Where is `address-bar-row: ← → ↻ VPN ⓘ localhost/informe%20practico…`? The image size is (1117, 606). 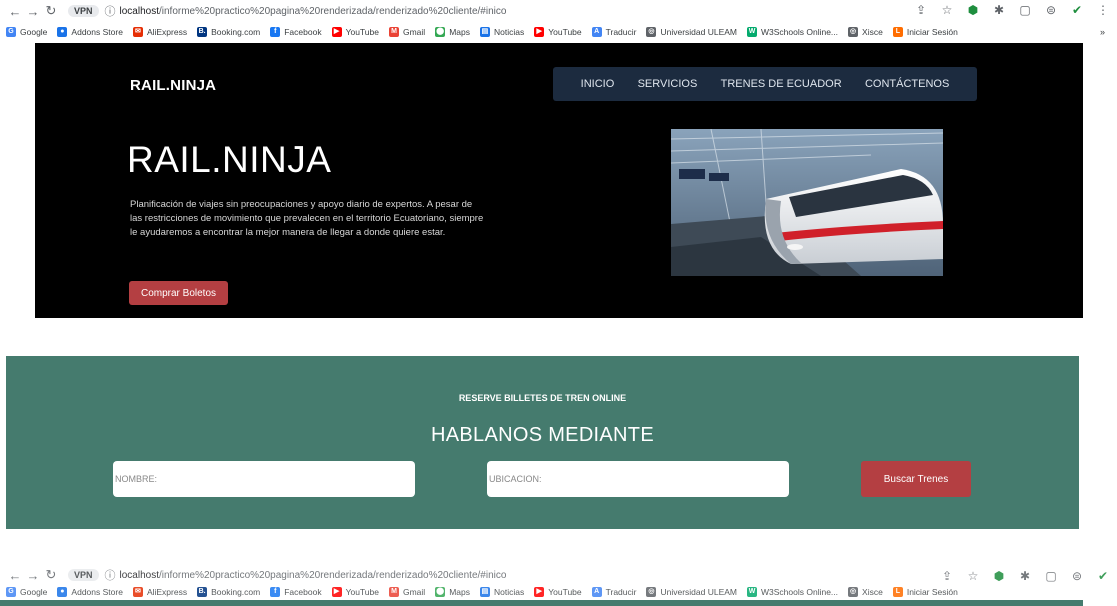
address-bar-row: ← → ↻ VPN ⓘ localhost/informe%20practico… is located at coordinates (558, 11).